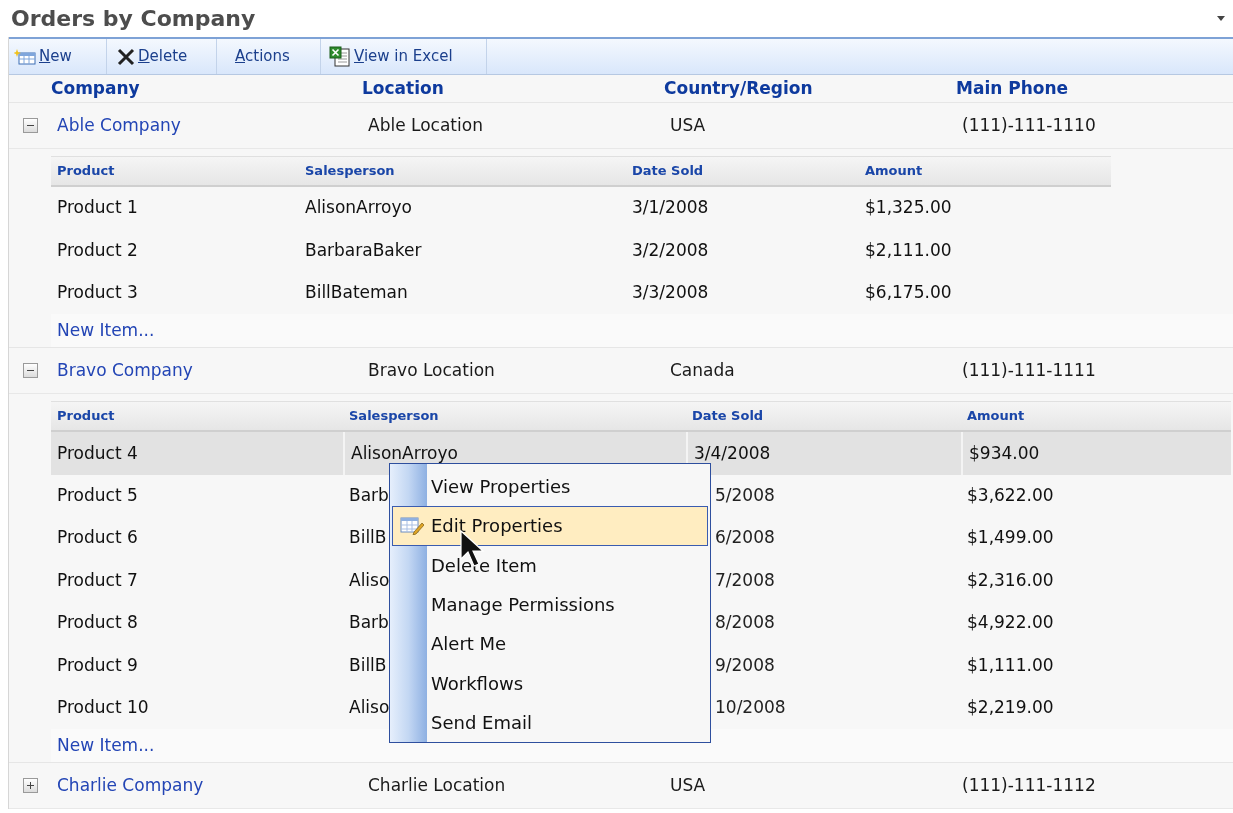 This screenshot has height=813, width=1233. I want to click on table-cell-text: Bravo Location, so click(431, 370).